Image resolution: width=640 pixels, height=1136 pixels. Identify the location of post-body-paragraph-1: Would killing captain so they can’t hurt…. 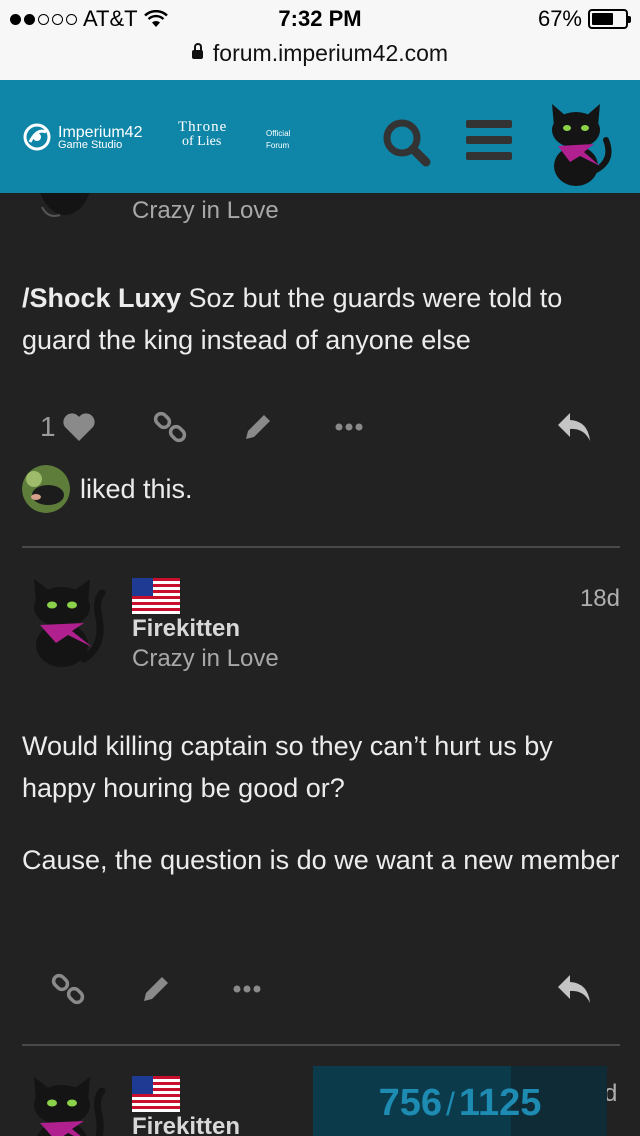
(287, 767).